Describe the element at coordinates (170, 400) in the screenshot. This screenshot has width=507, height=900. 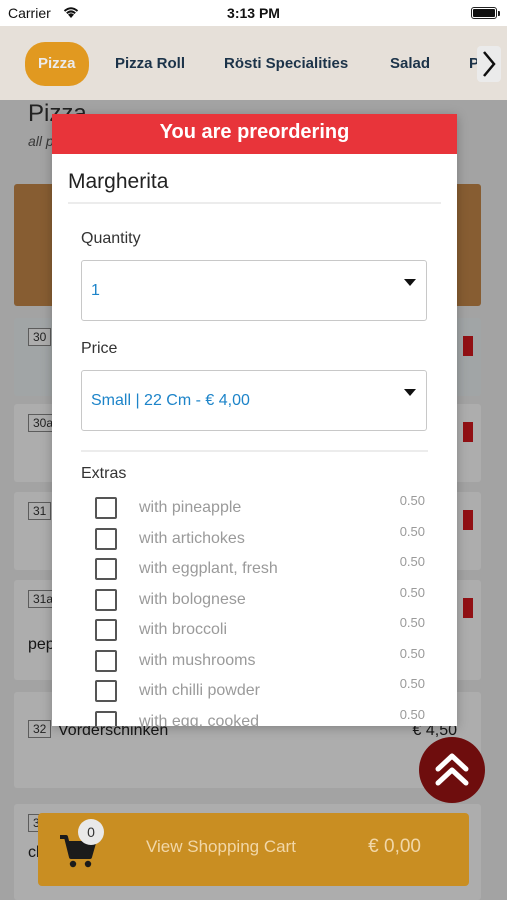
I see `price-value: Small | 22 Cm - € 4,00` at that location.